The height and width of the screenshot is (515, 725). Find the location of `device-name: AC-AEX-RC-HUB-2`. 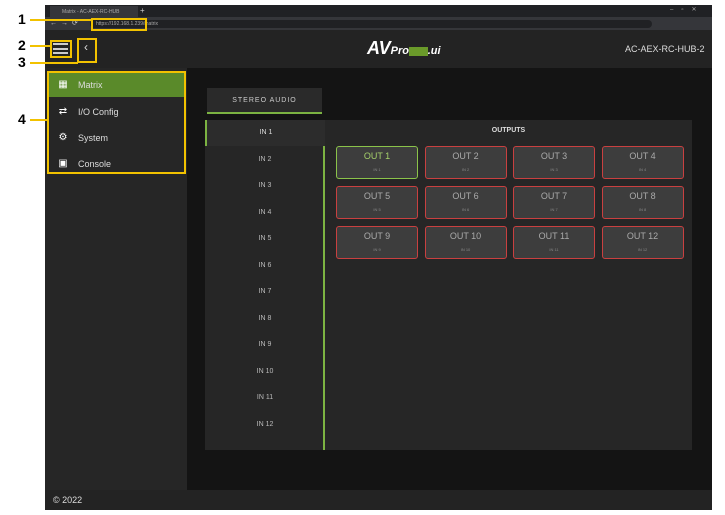

device-name: AC-AEX-RC-HUB-2 is located at coordinates (665, 49).